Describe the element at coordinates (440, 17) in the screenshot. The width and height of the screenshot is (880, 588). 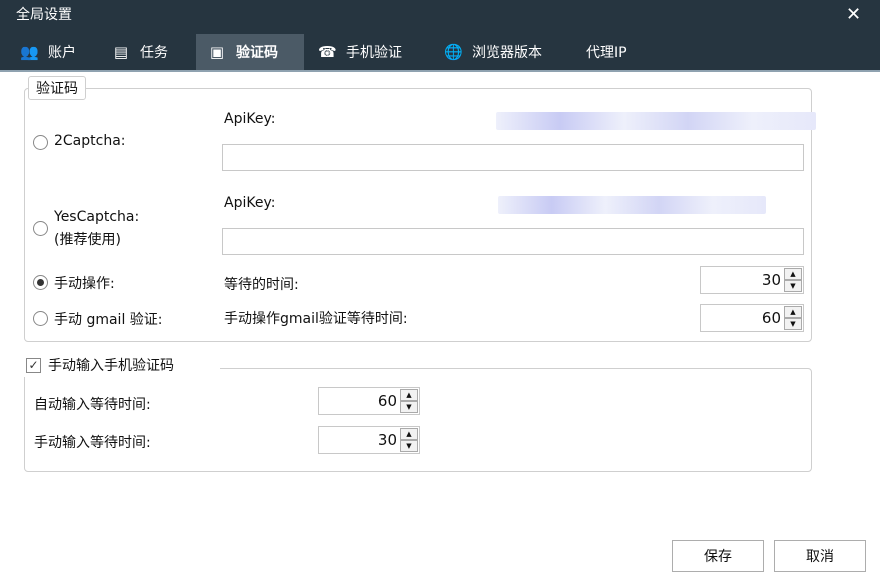
I see `title-bar: 全局设置 ✕` at that location.